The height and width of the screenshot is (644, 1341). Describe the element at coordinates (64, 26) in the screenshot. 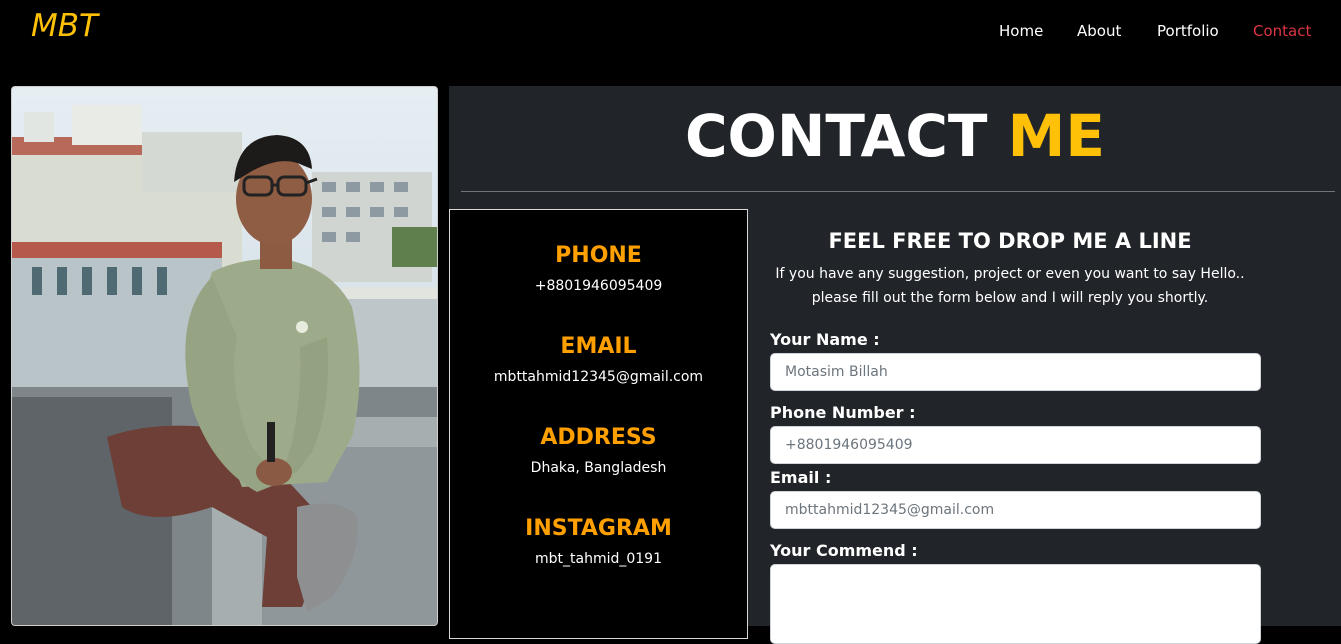

I see `brand-logo: MBT` at that location.